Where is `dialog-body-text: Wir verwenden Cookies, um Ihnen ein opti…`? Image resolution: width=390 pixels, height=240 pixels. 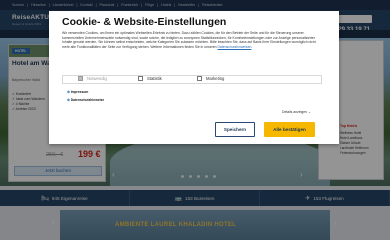
dialog-body-text: Wir verwenden Cookies, um Ihnen ein opti… is located at coordinates (189, 40).